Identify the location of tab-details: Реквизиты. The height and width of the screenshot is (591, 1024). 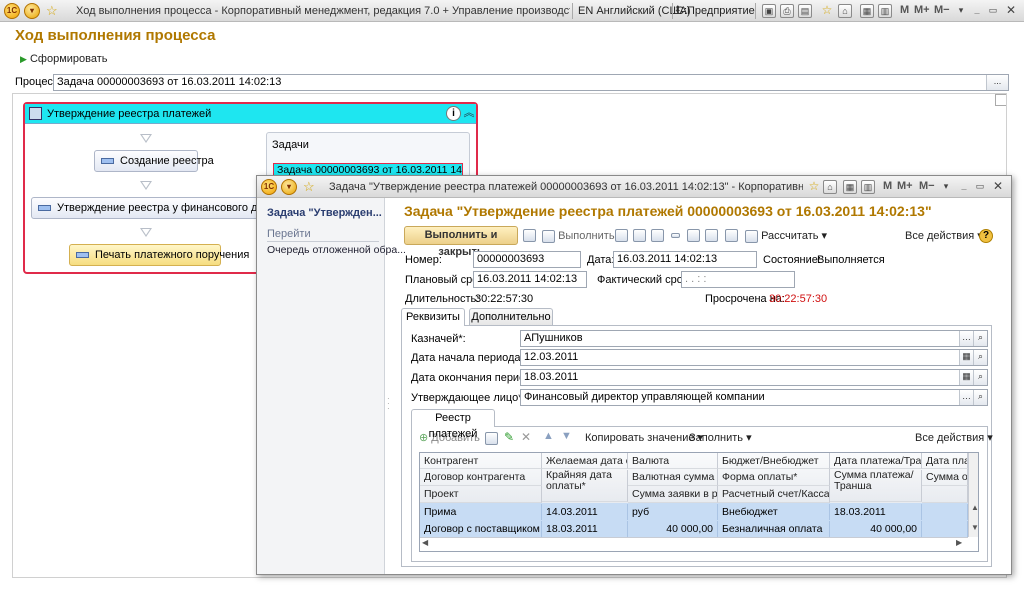
(433, 317).